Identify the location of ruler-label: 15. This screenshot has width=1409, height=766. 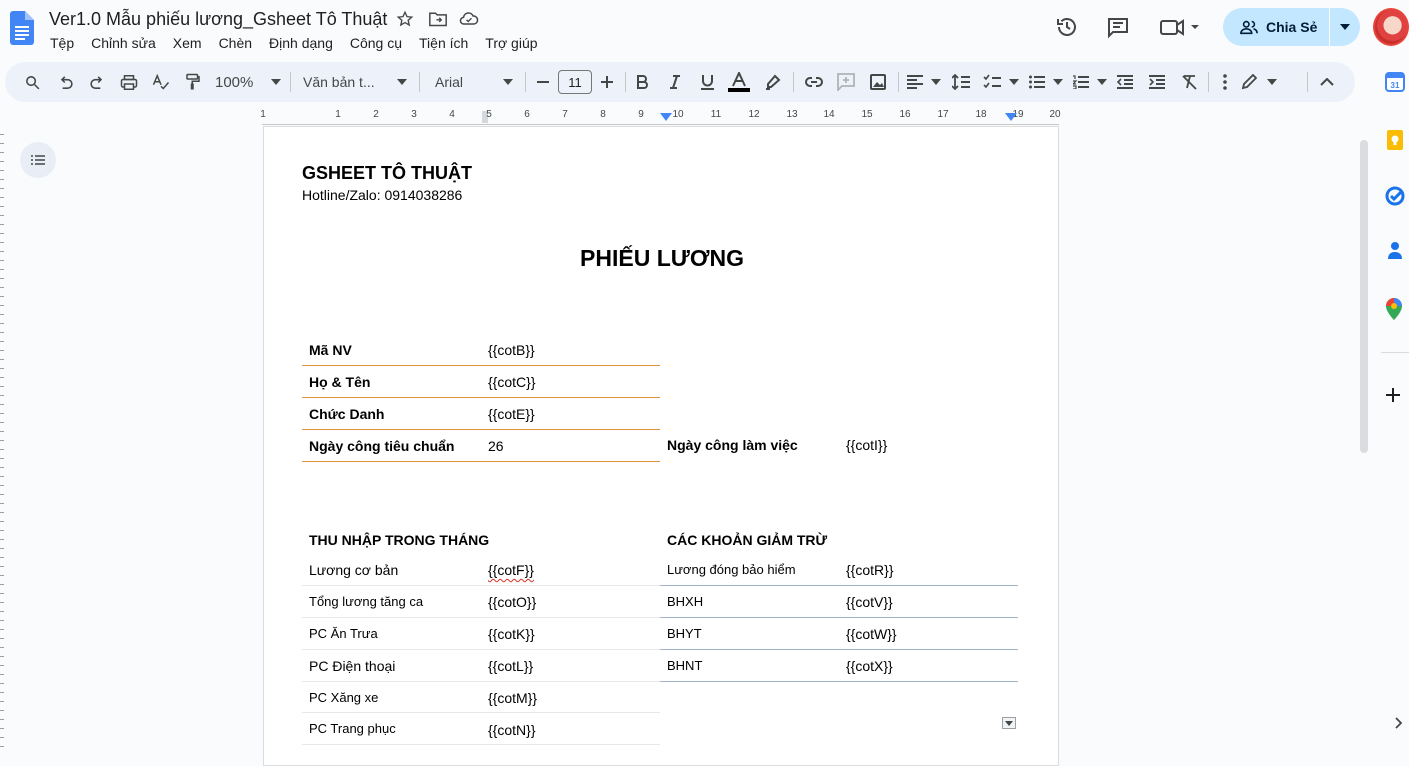
(867, 114).